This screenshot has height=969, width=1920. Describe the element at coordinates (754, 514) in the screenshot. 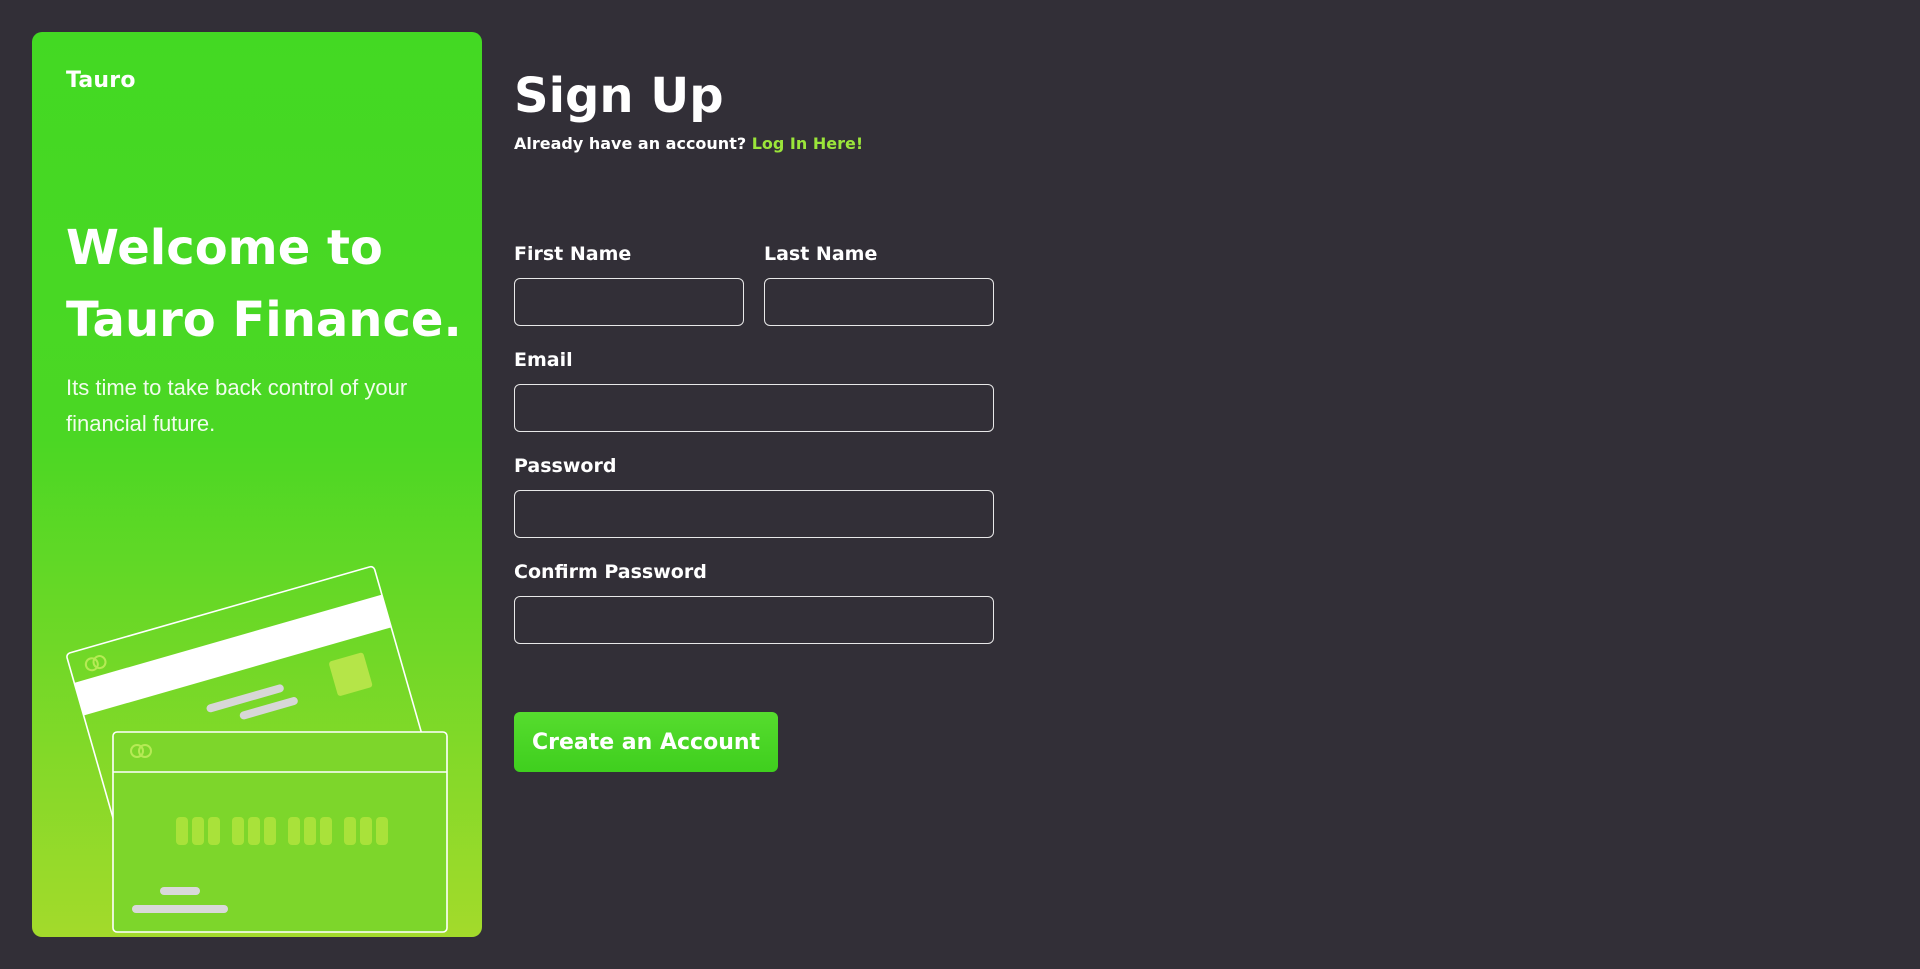

I see `password-input` at that location.